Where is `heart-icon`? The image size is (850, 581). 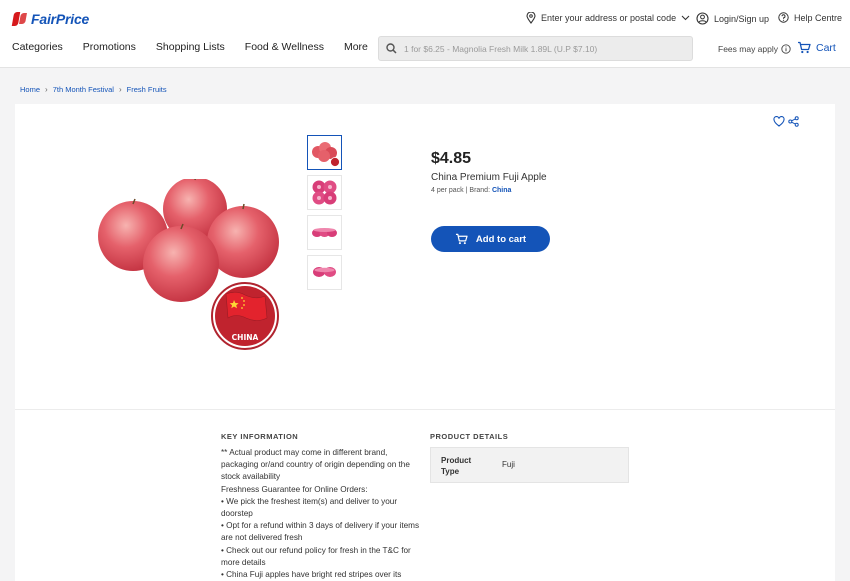
heart-icon is located at coordinates (779, 121).